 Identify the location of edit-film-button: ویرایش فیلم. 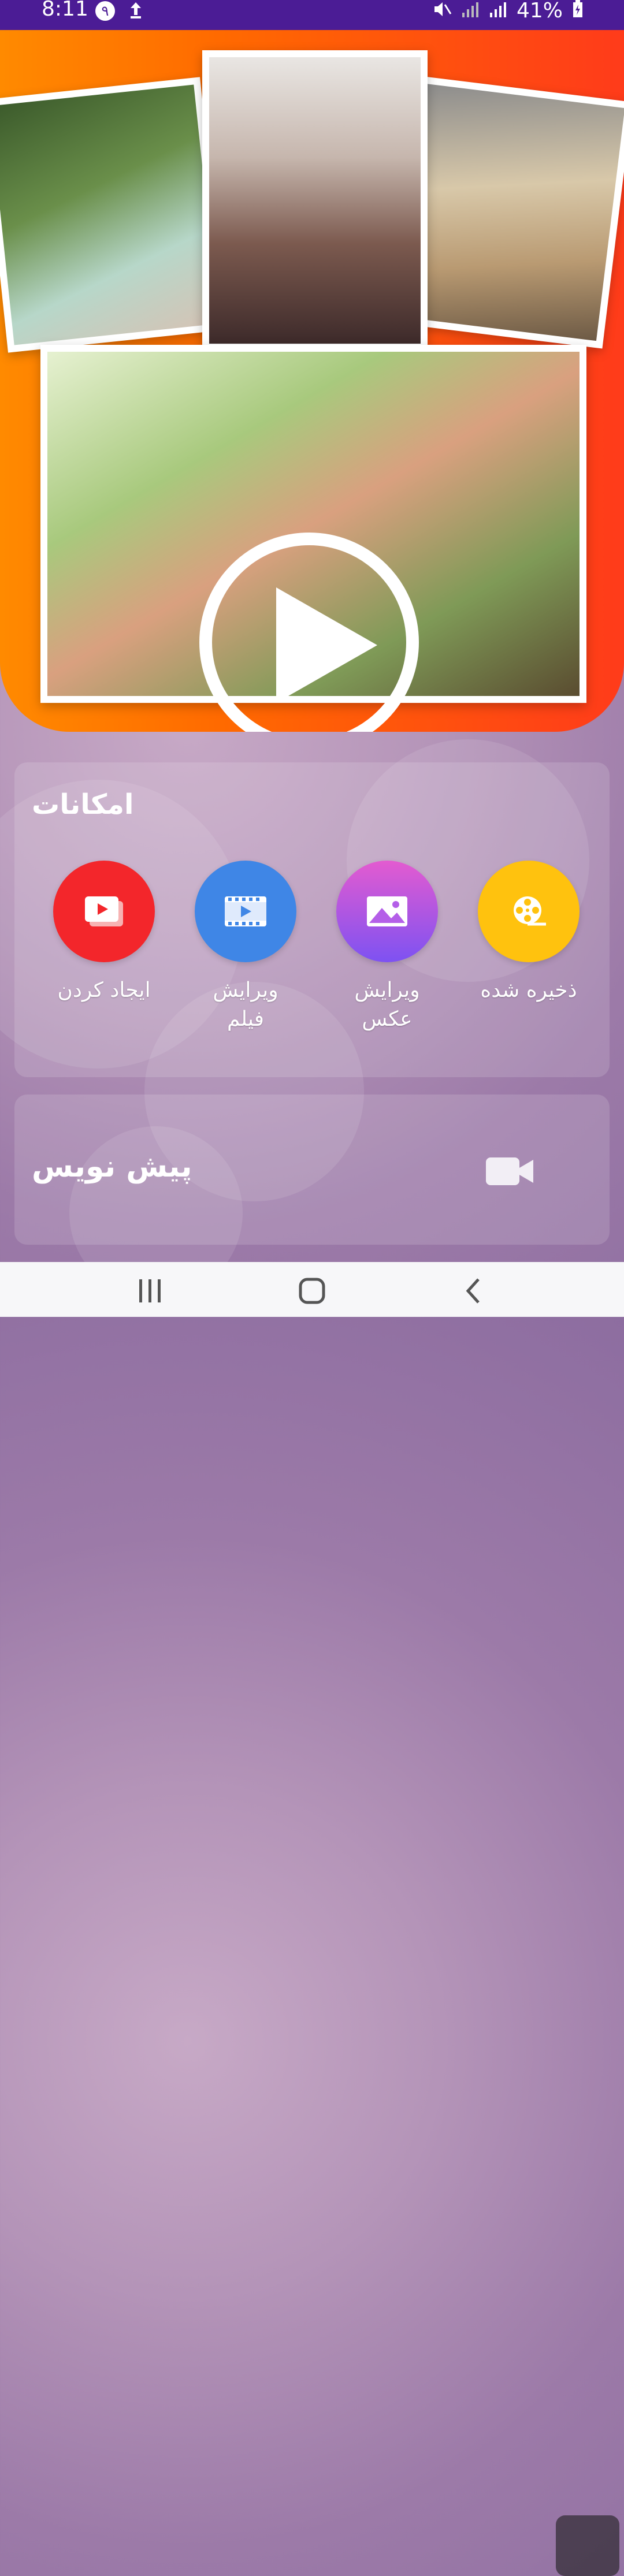
(245, 948).